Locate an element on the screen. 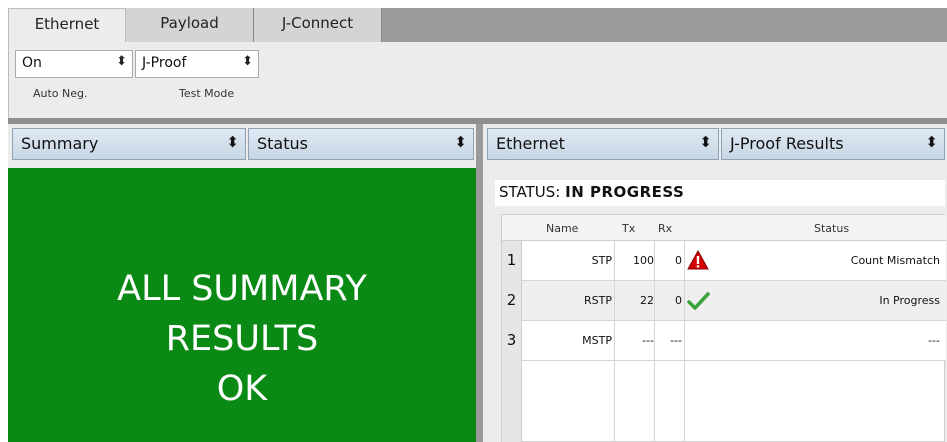 This screenshot has height=442, width=947. test-mode-select: J-Proof ⬍ is located at coordinates (197, 64).